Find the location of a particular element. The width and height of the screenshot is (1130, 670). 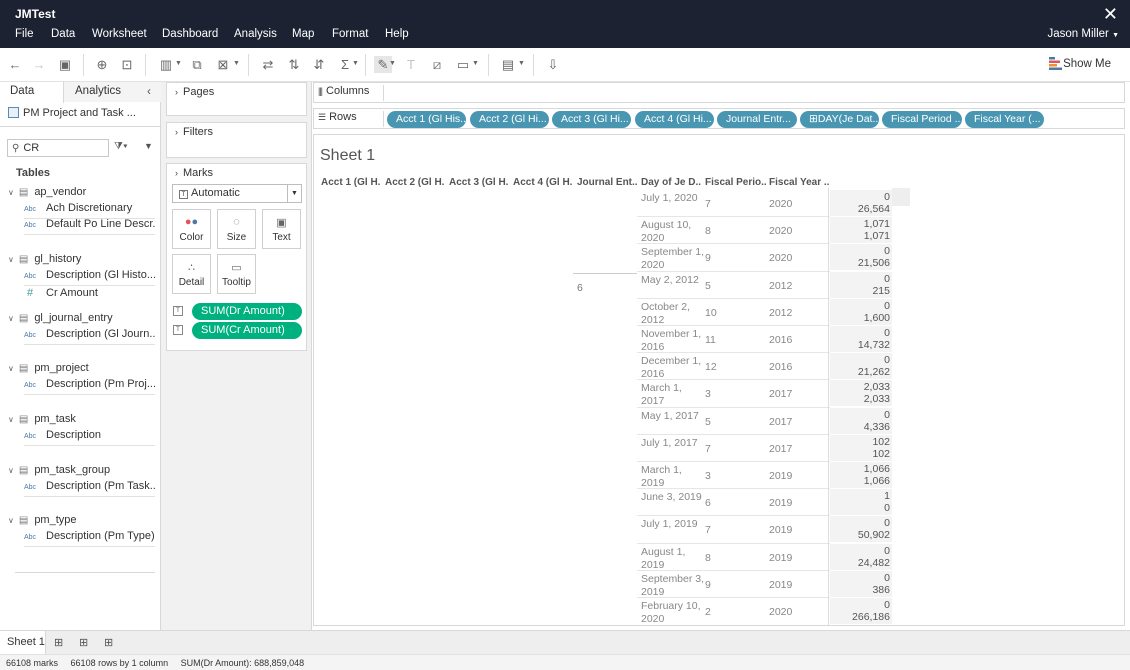

share-icon: ⇩ is located at coordinates (553, 64).